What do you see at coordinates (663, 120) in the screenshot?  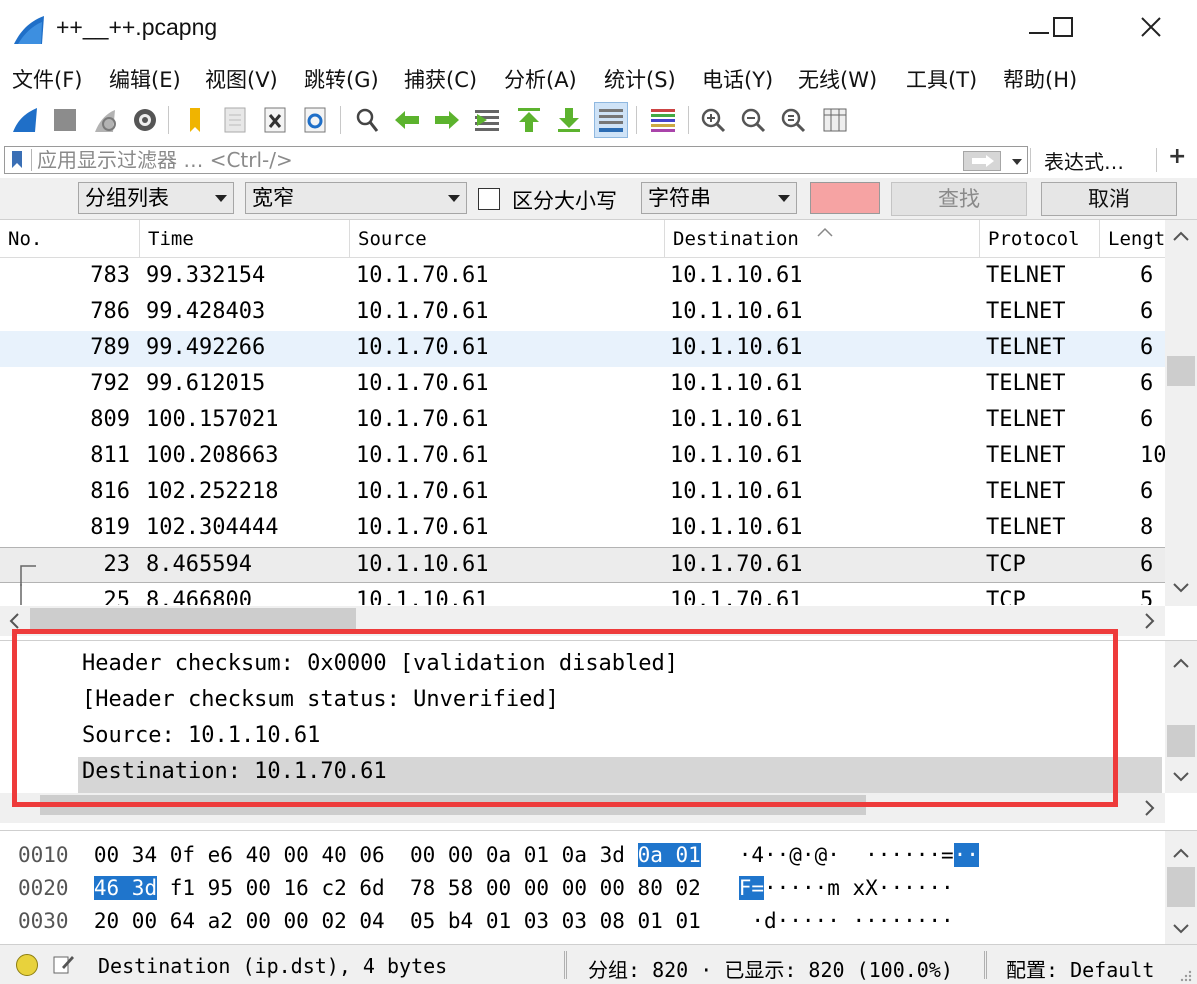 I see `colorize-icon` at bounding box center [663, 120].